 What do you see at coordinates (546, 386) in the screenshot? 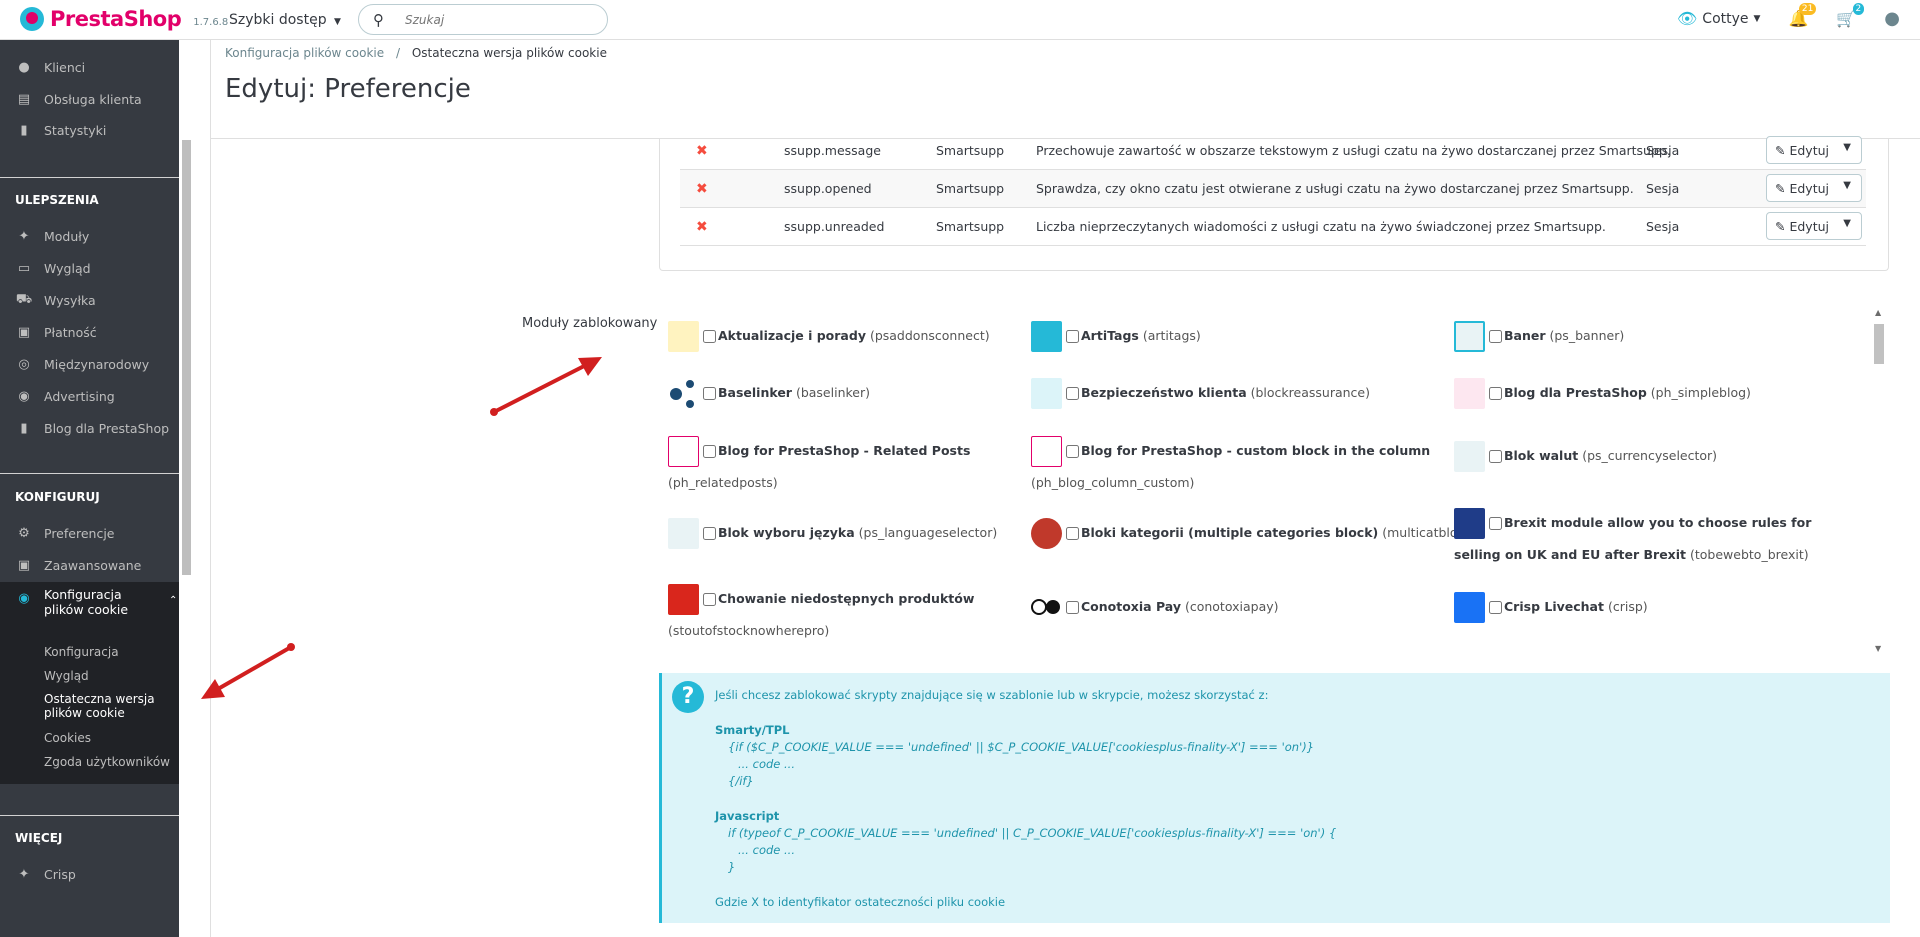
I see `annotation-arrow` at bounding box center [546, 386].